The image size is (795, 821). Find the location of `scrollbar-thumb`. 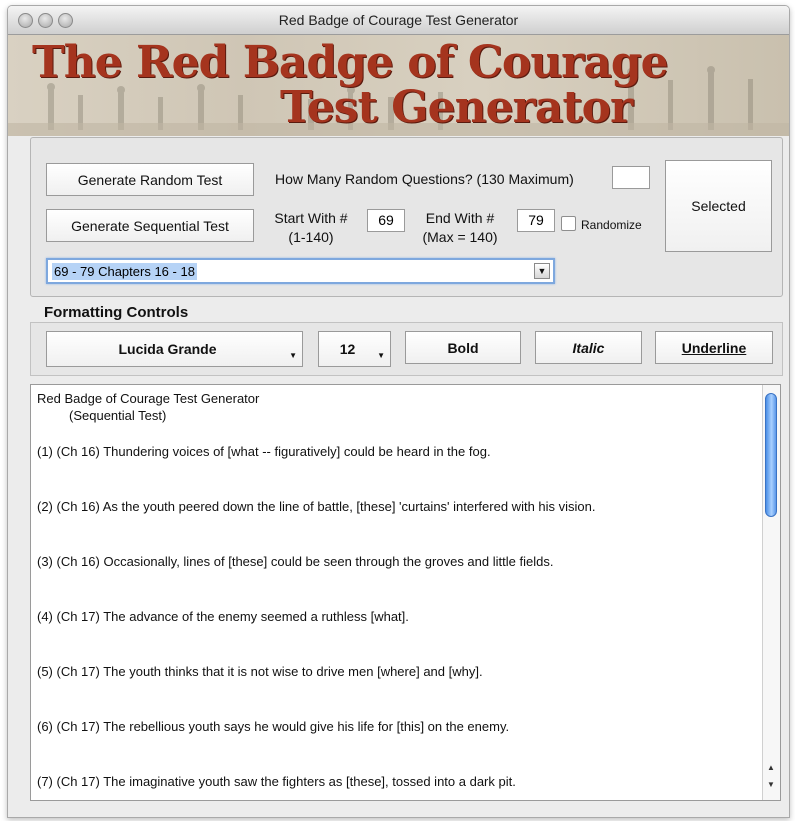

scrollbar-thumb is located at coordinates (771, 455).